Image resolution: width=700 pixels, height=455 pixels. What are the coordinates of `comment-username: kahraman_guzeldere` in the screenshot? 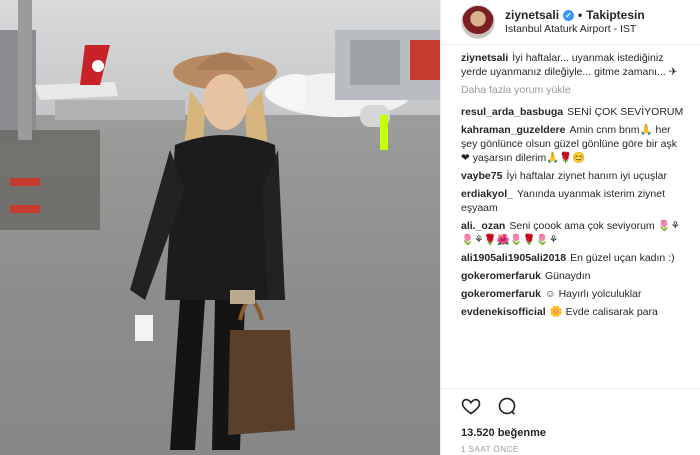 It's located at (513, 130).